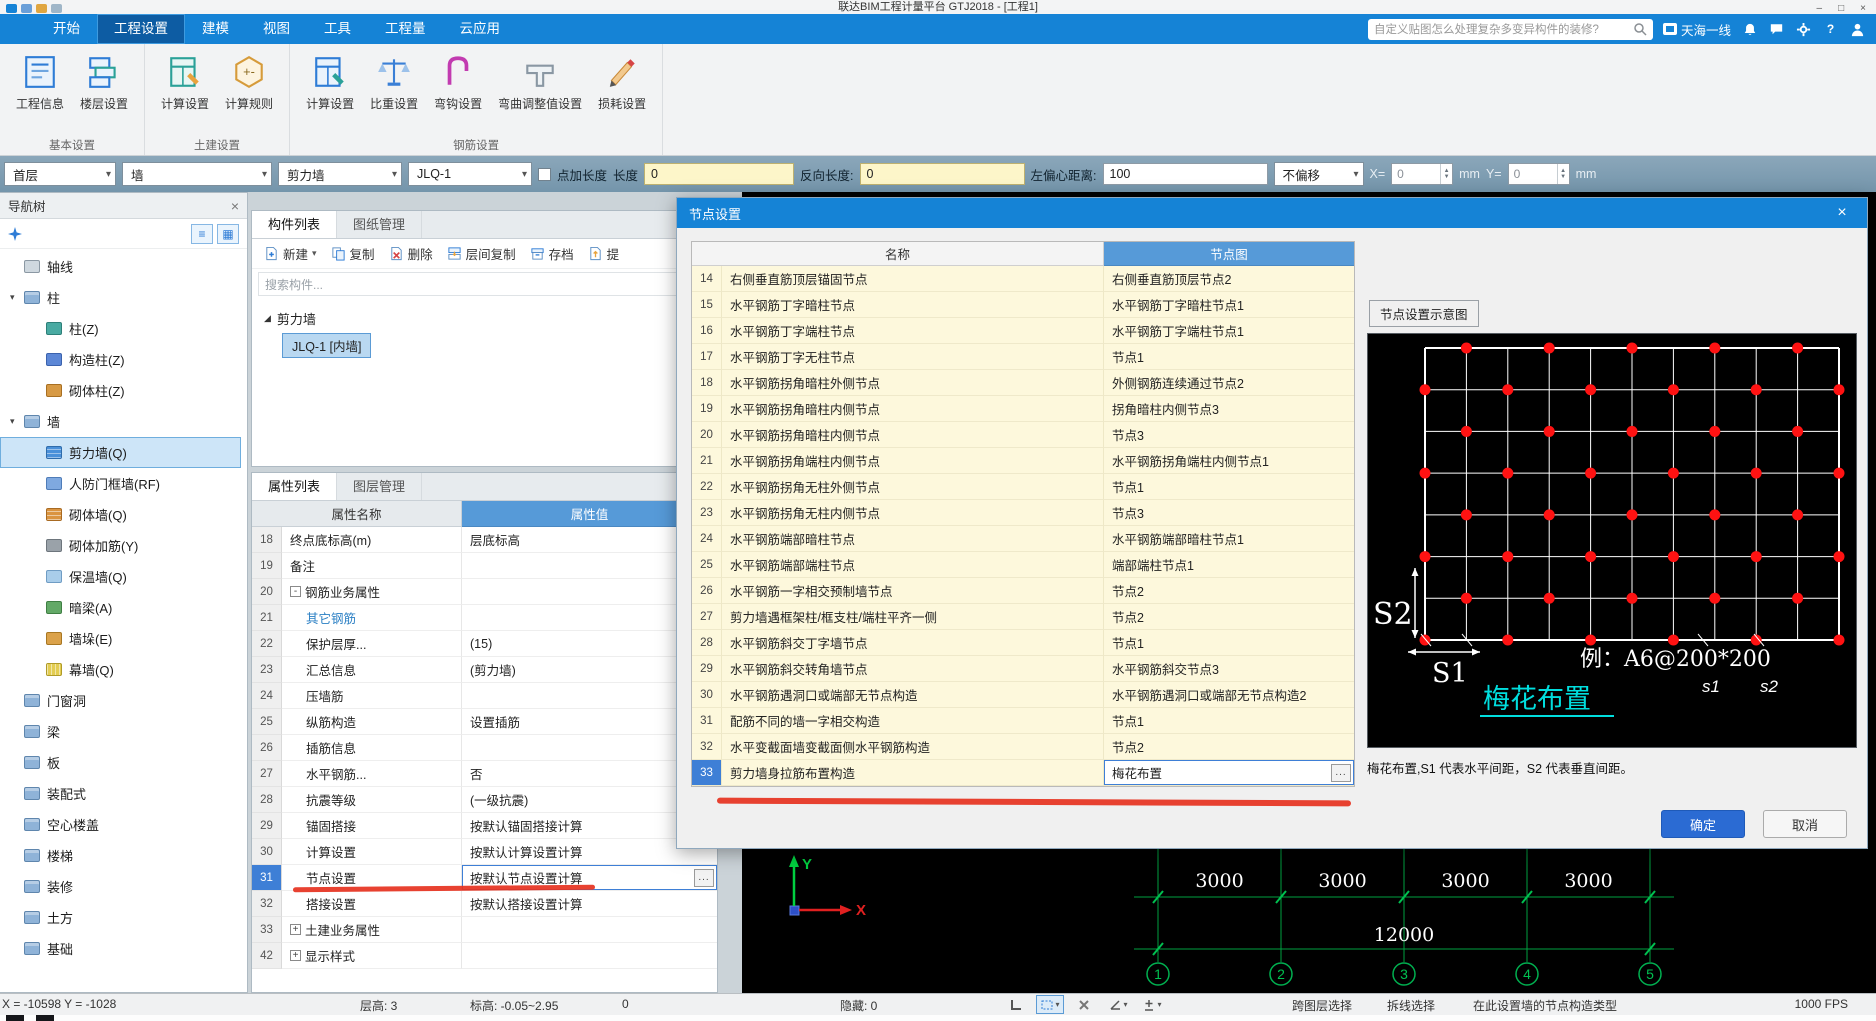  I want to click on property-row: 30 计算设置 按默认计算设置计算, so click(484, 852).